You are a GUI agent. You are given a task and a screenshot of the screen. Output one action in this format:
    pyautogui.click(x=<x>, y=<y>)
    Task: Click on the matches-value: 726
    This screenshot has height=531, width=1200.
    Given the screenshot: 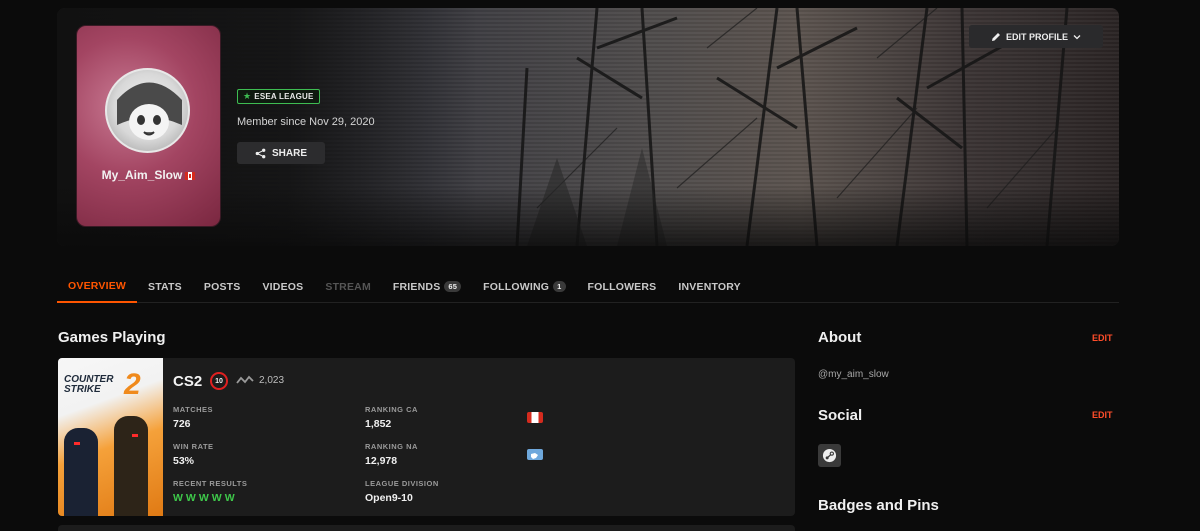 What is the action you would take?
    pyautogui.click(x=182, y=424)
    